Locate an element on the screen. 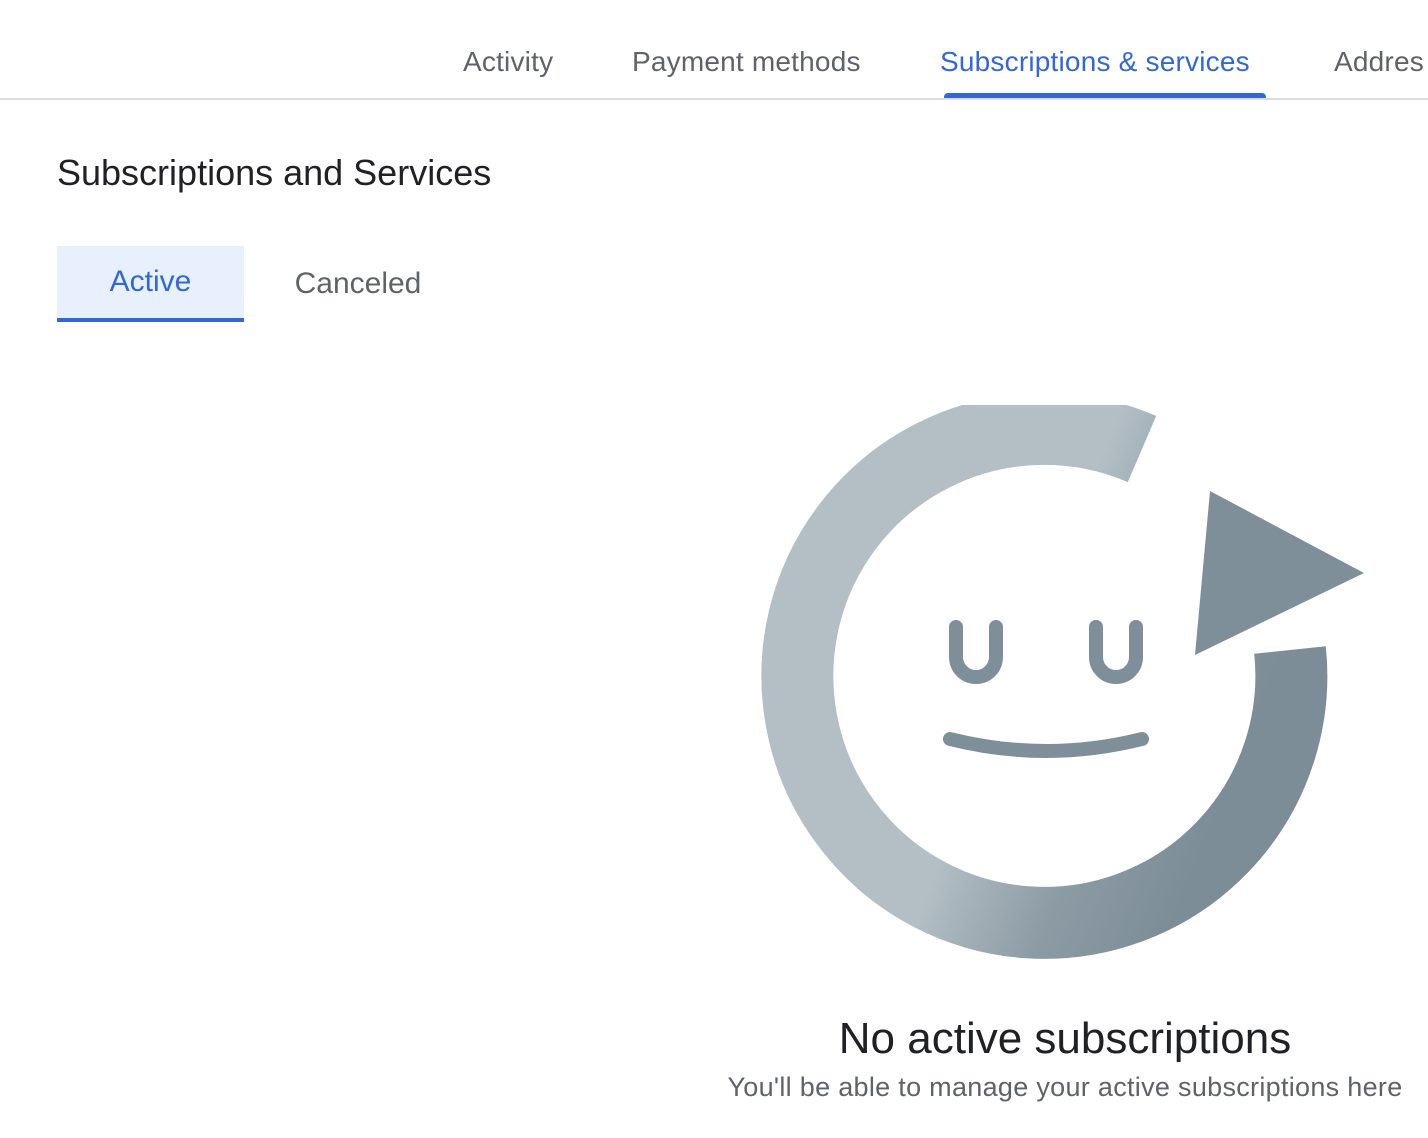 Image resolution: width=1428 pixels, height=1138 pixels. empty-state-title: No active subscriptions is located at coordinates (1065, 1038).